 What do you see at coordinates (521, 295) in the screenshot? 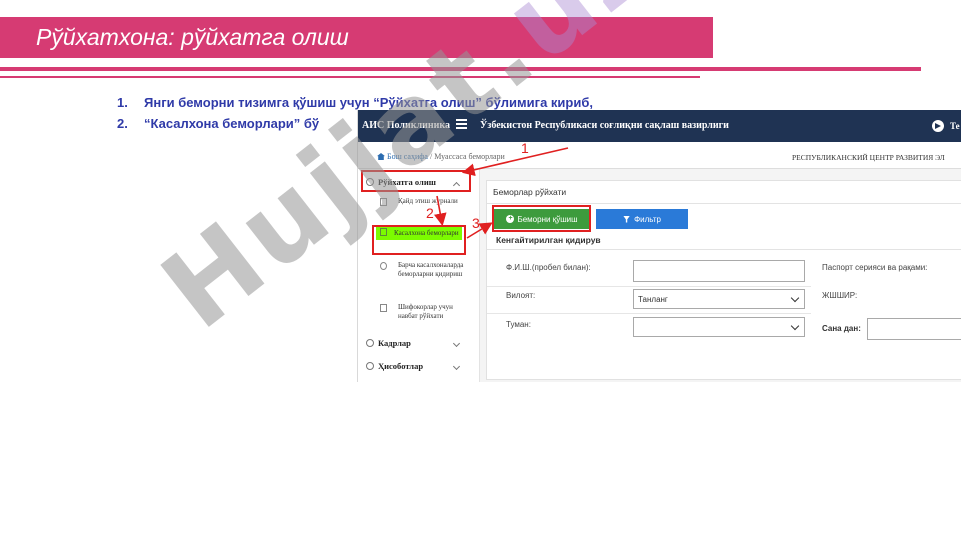
I see `region-label: Вилоят:` at bounding box center [521, 295].